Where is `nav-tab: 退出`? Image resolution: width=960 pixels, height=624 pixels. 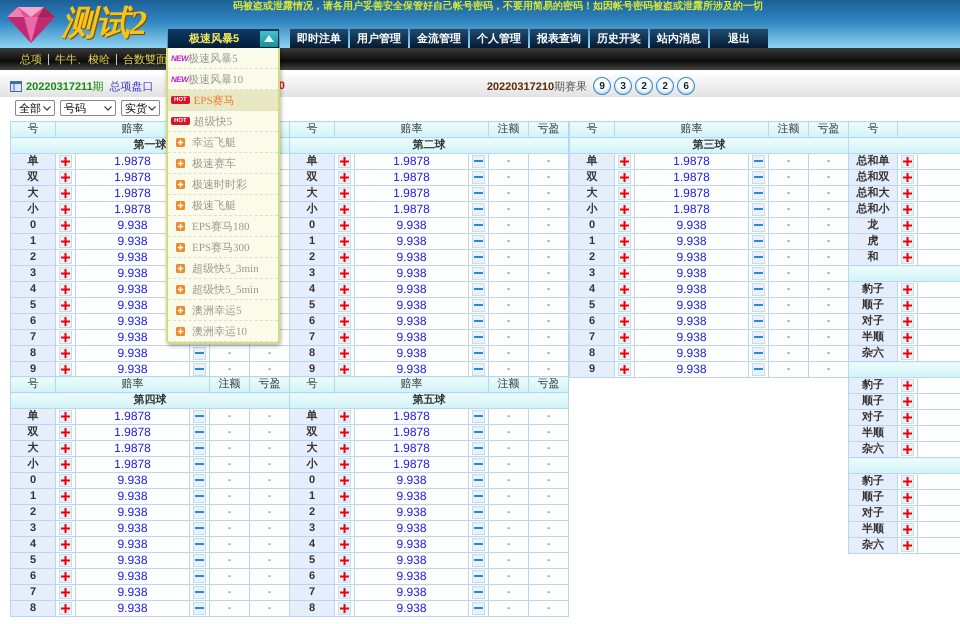 nav-tab: 退出 is located at coordinates (739, 38).